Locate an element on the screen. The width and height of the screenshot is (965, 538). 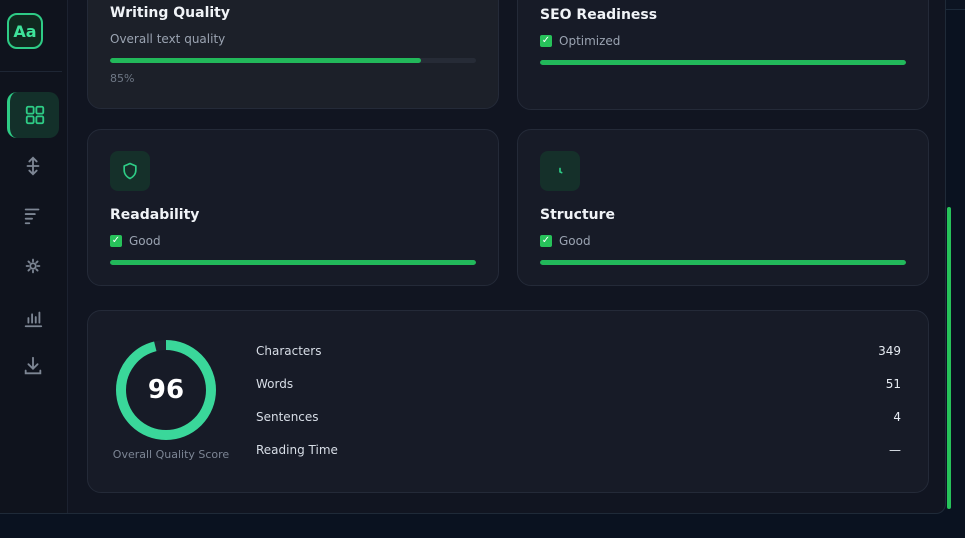
stat-value: 4 is located at coordinates (897, 417).